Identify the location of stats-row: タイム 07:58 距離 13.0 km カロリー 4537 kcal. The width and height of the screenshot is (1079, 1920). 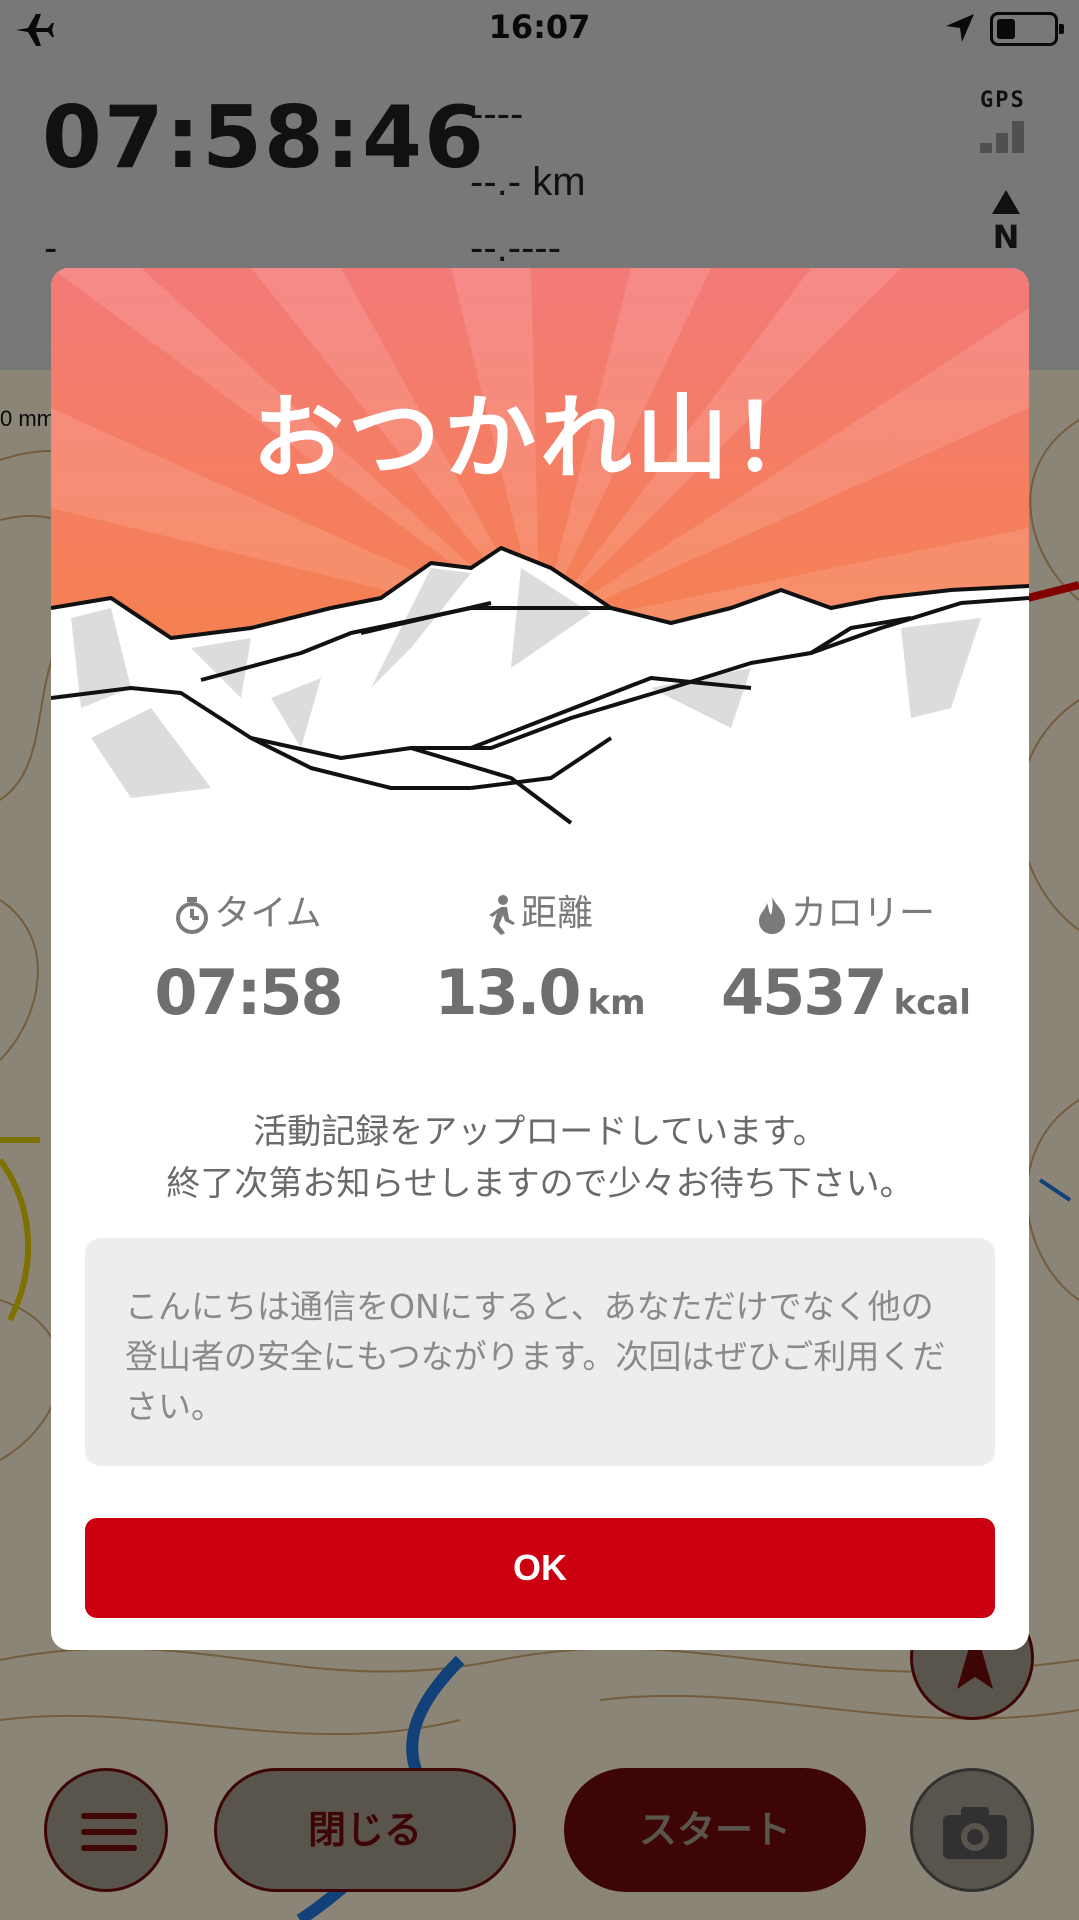
(540, 970).